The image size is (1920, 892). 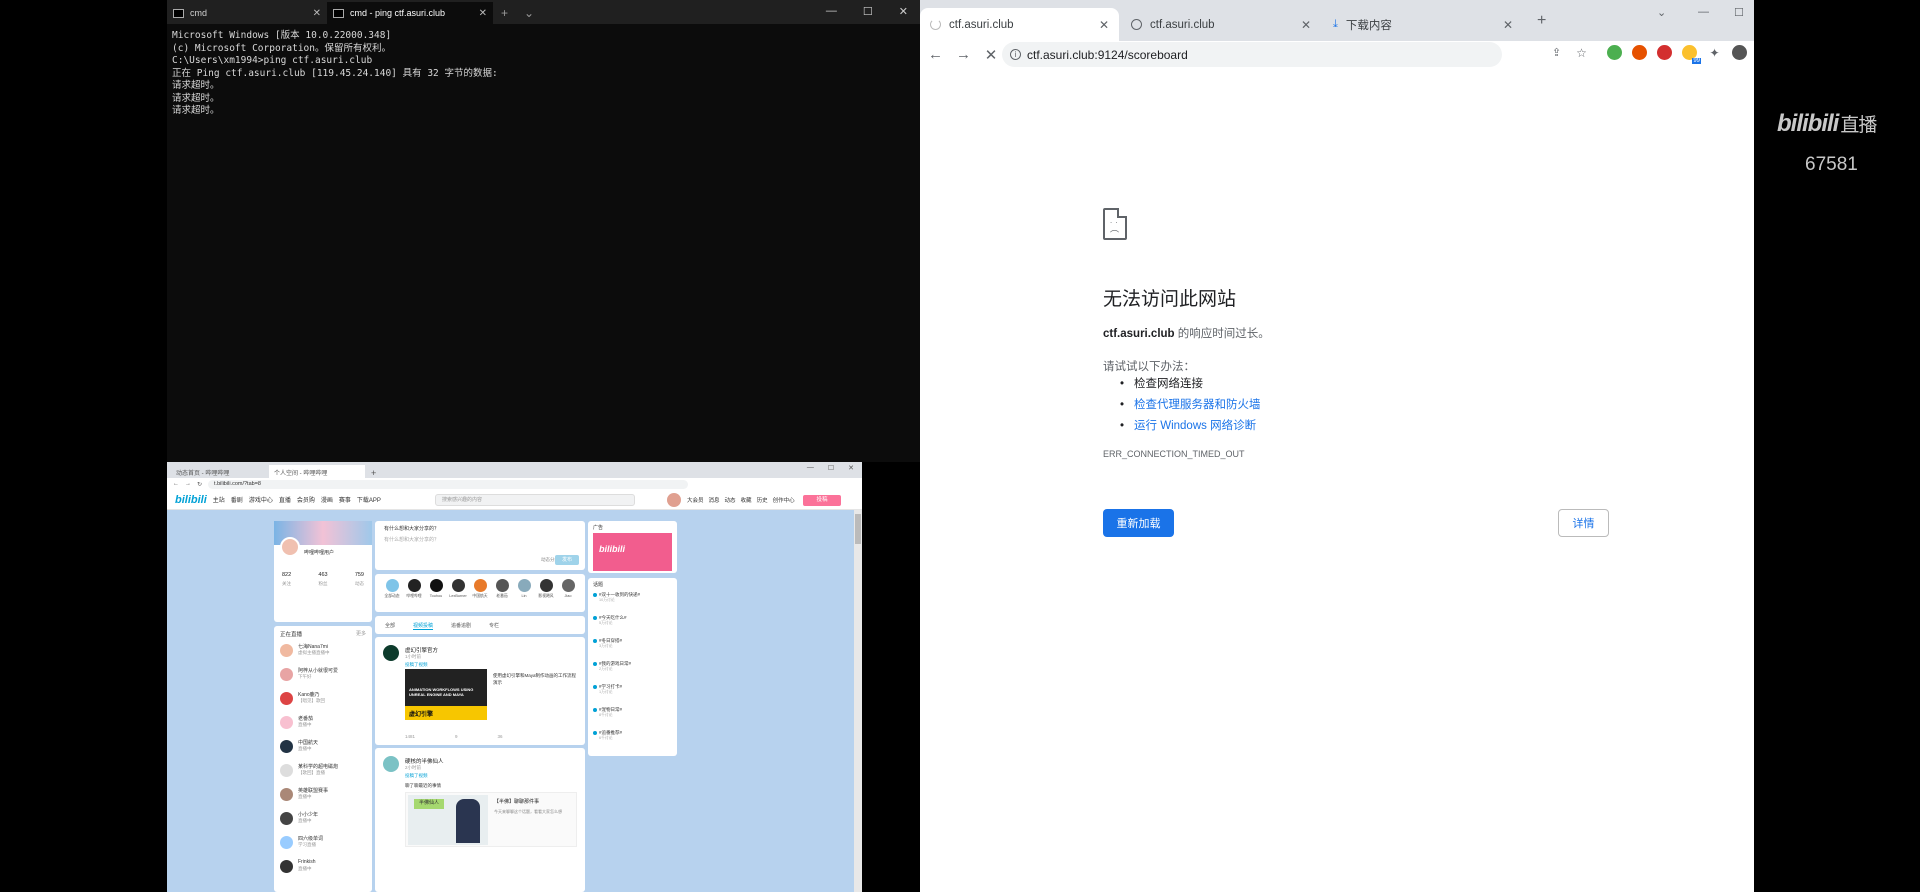 I want to click on nav-item: 番剧, so click(x=237, y=499).